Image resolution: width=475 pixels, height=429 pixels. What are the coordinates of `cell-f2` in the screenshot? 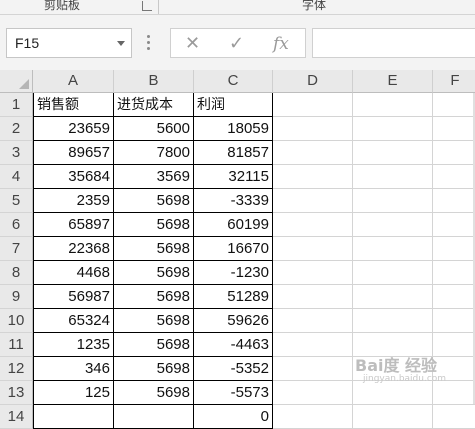 It's located at (454, 129).